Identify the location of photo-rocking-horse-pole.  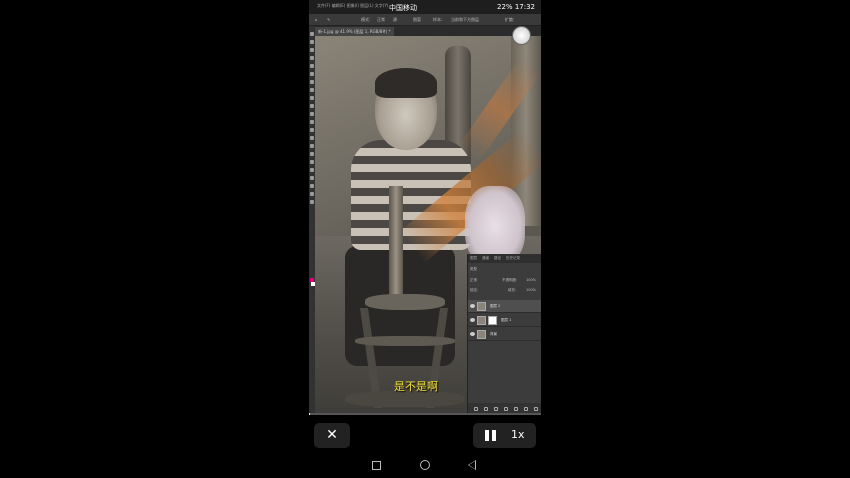
(396, 241).